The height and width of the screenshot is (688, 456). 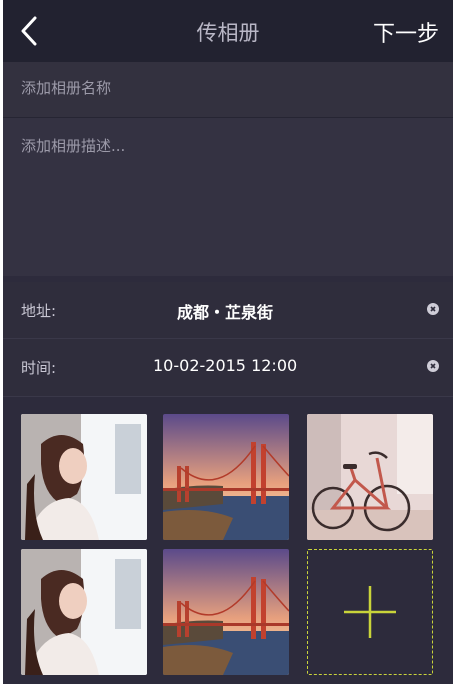 I want to click on album-name-input, so click(x=221, y=88).